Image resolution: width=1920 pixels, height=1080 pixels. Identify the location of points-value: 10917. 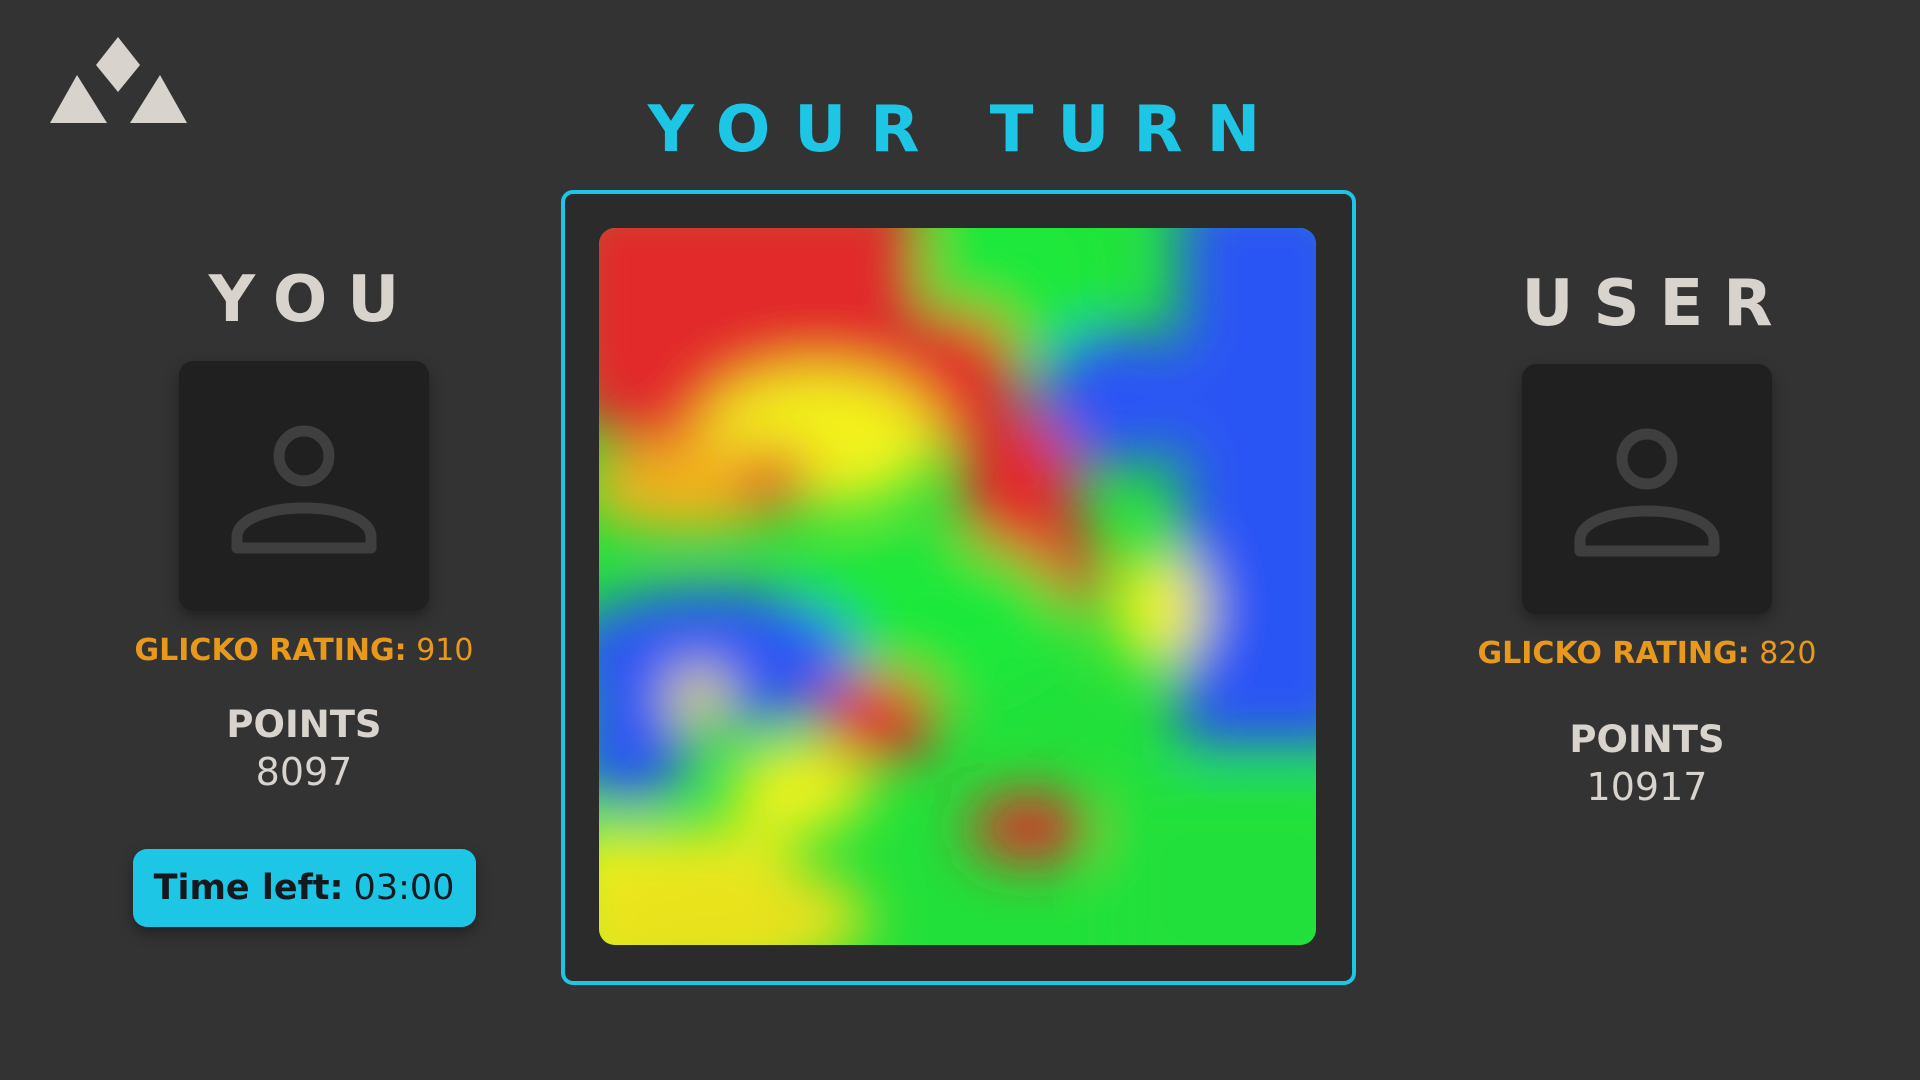
(1647, 787).